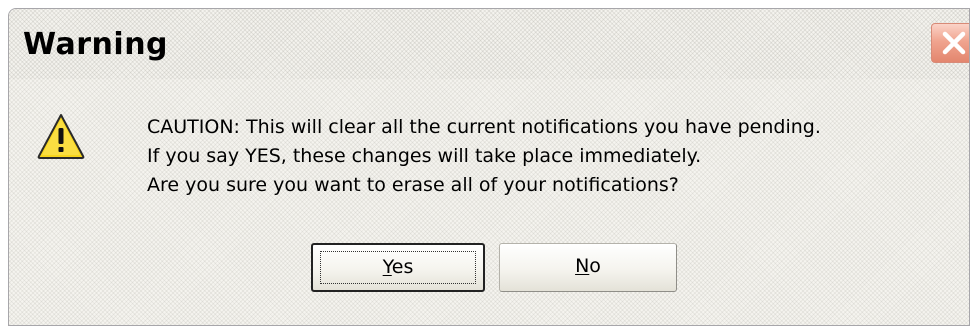  I want to click on close-button, so click(950, 43).